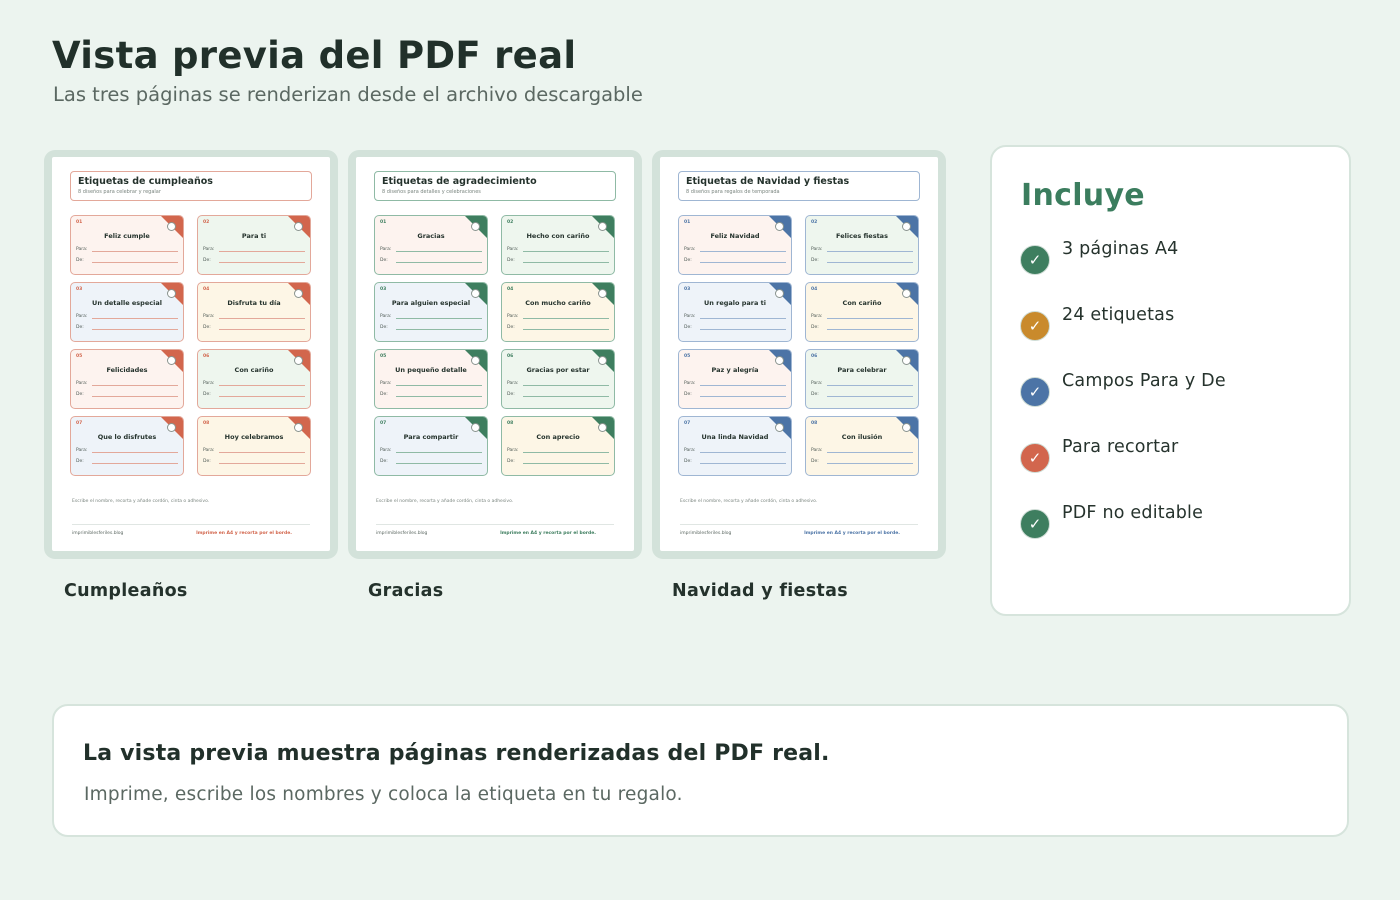  Describe the element at coordinates (431, 446) in the screenshot. I see `gift-tag: 07 Para compartir Para: De:` at that location.